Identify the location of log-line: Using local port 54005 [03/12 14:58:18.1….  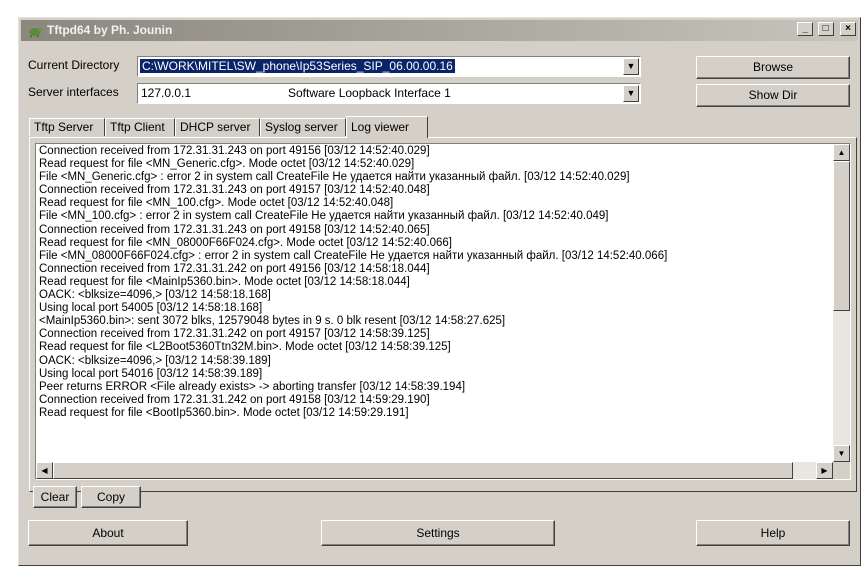
(434, 308).